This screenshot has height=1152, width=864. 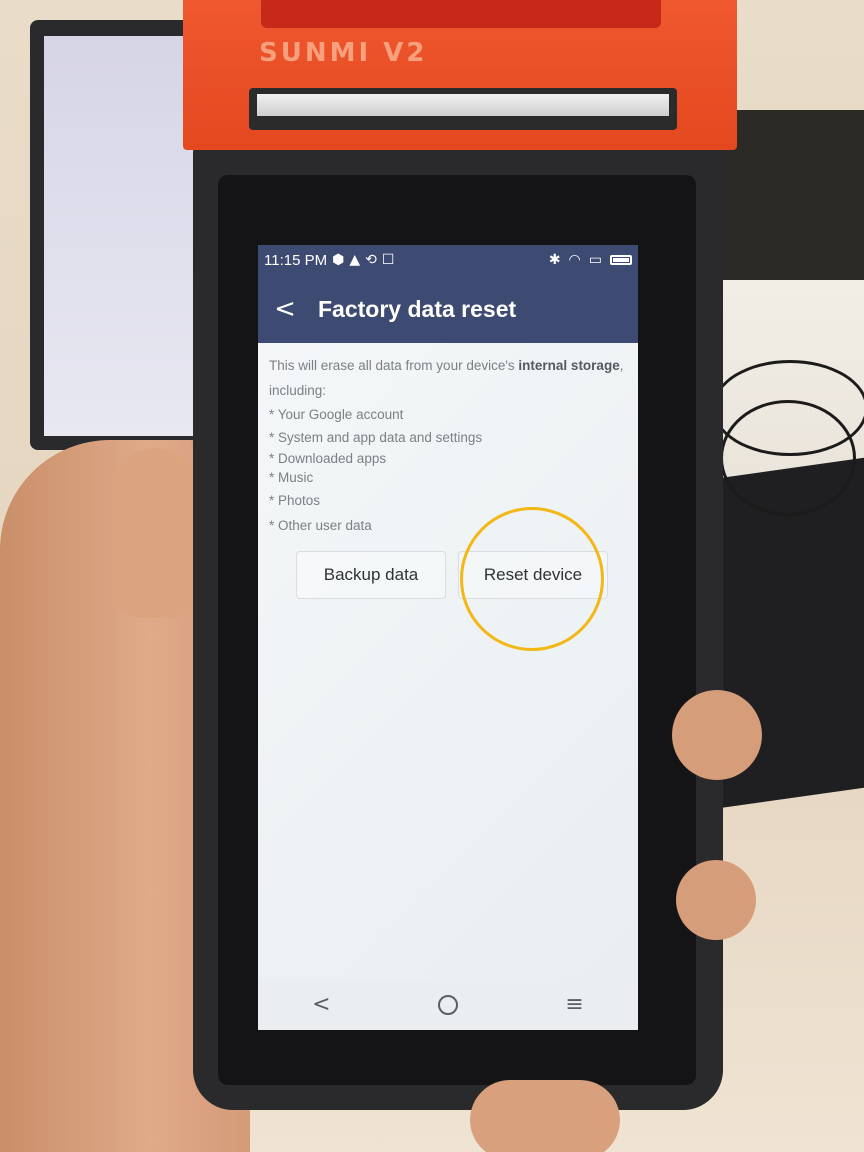 I want to click on warning-icon: ▲, so click(x=355, y=260).